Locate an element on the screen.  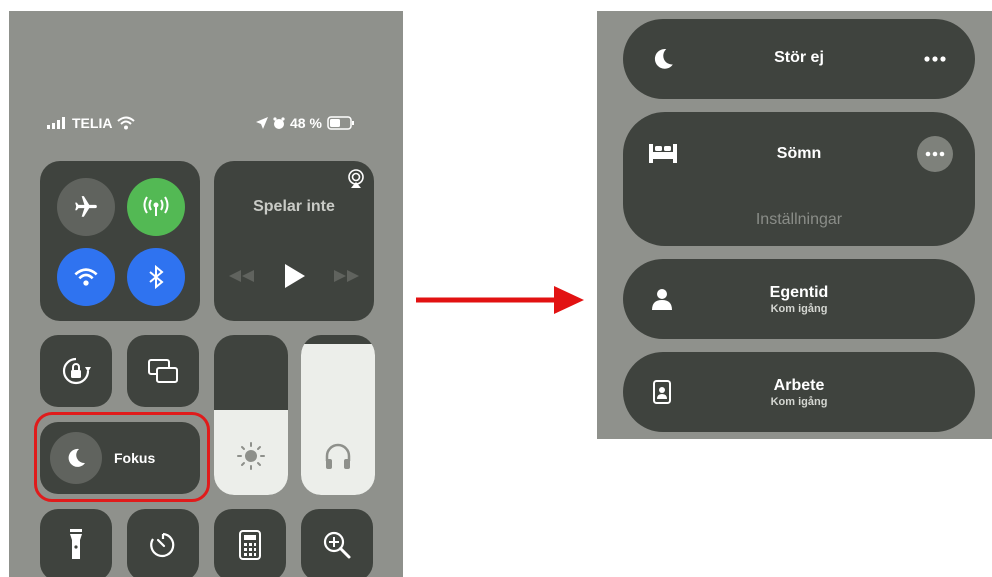
magnifier-icon is located at coordinates (337, 545).